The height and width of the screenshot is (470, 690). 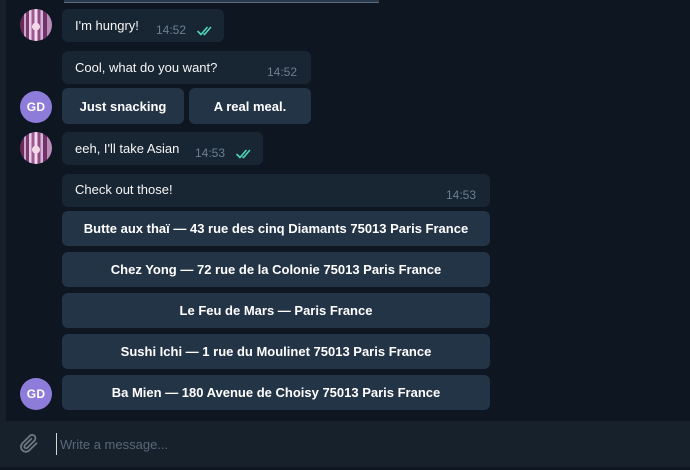 I want to click on paperclip-icon, so click(x=30, y=444).